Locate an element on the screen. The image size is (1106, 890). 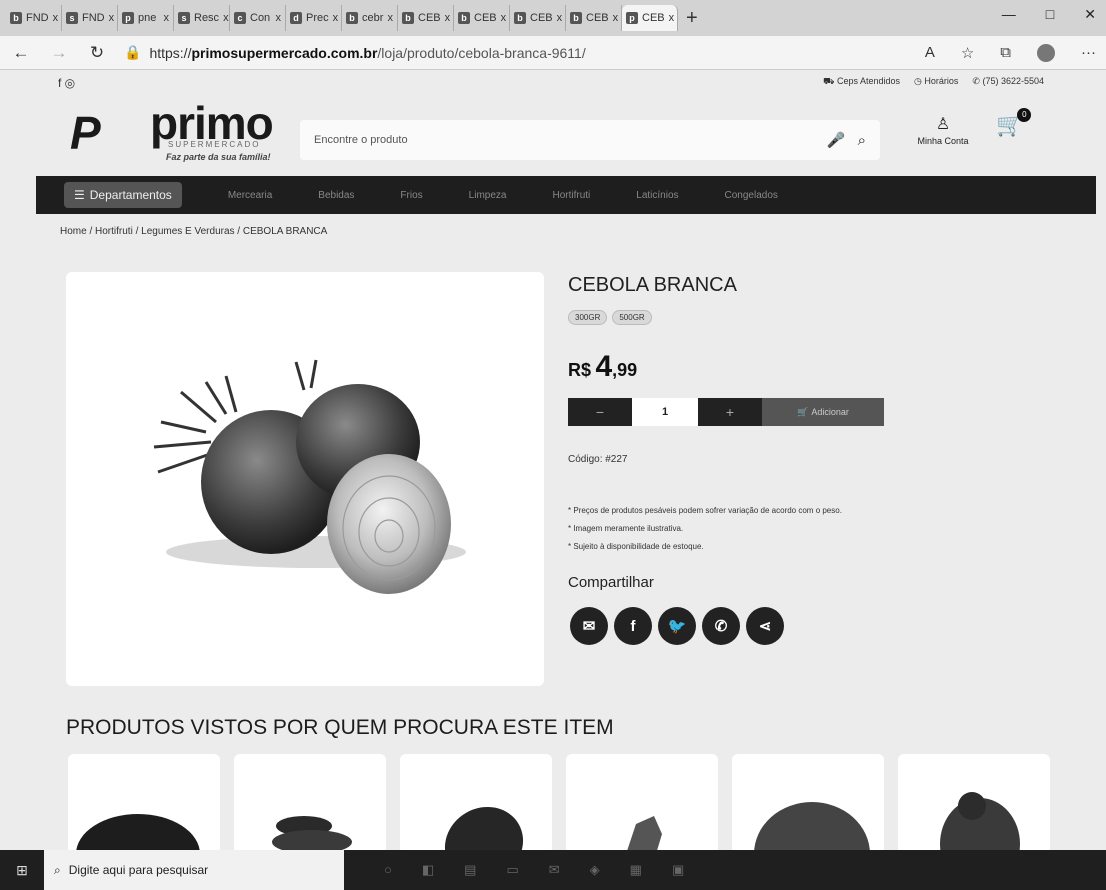
forward-icon: → is located at coordinates (59, 53).